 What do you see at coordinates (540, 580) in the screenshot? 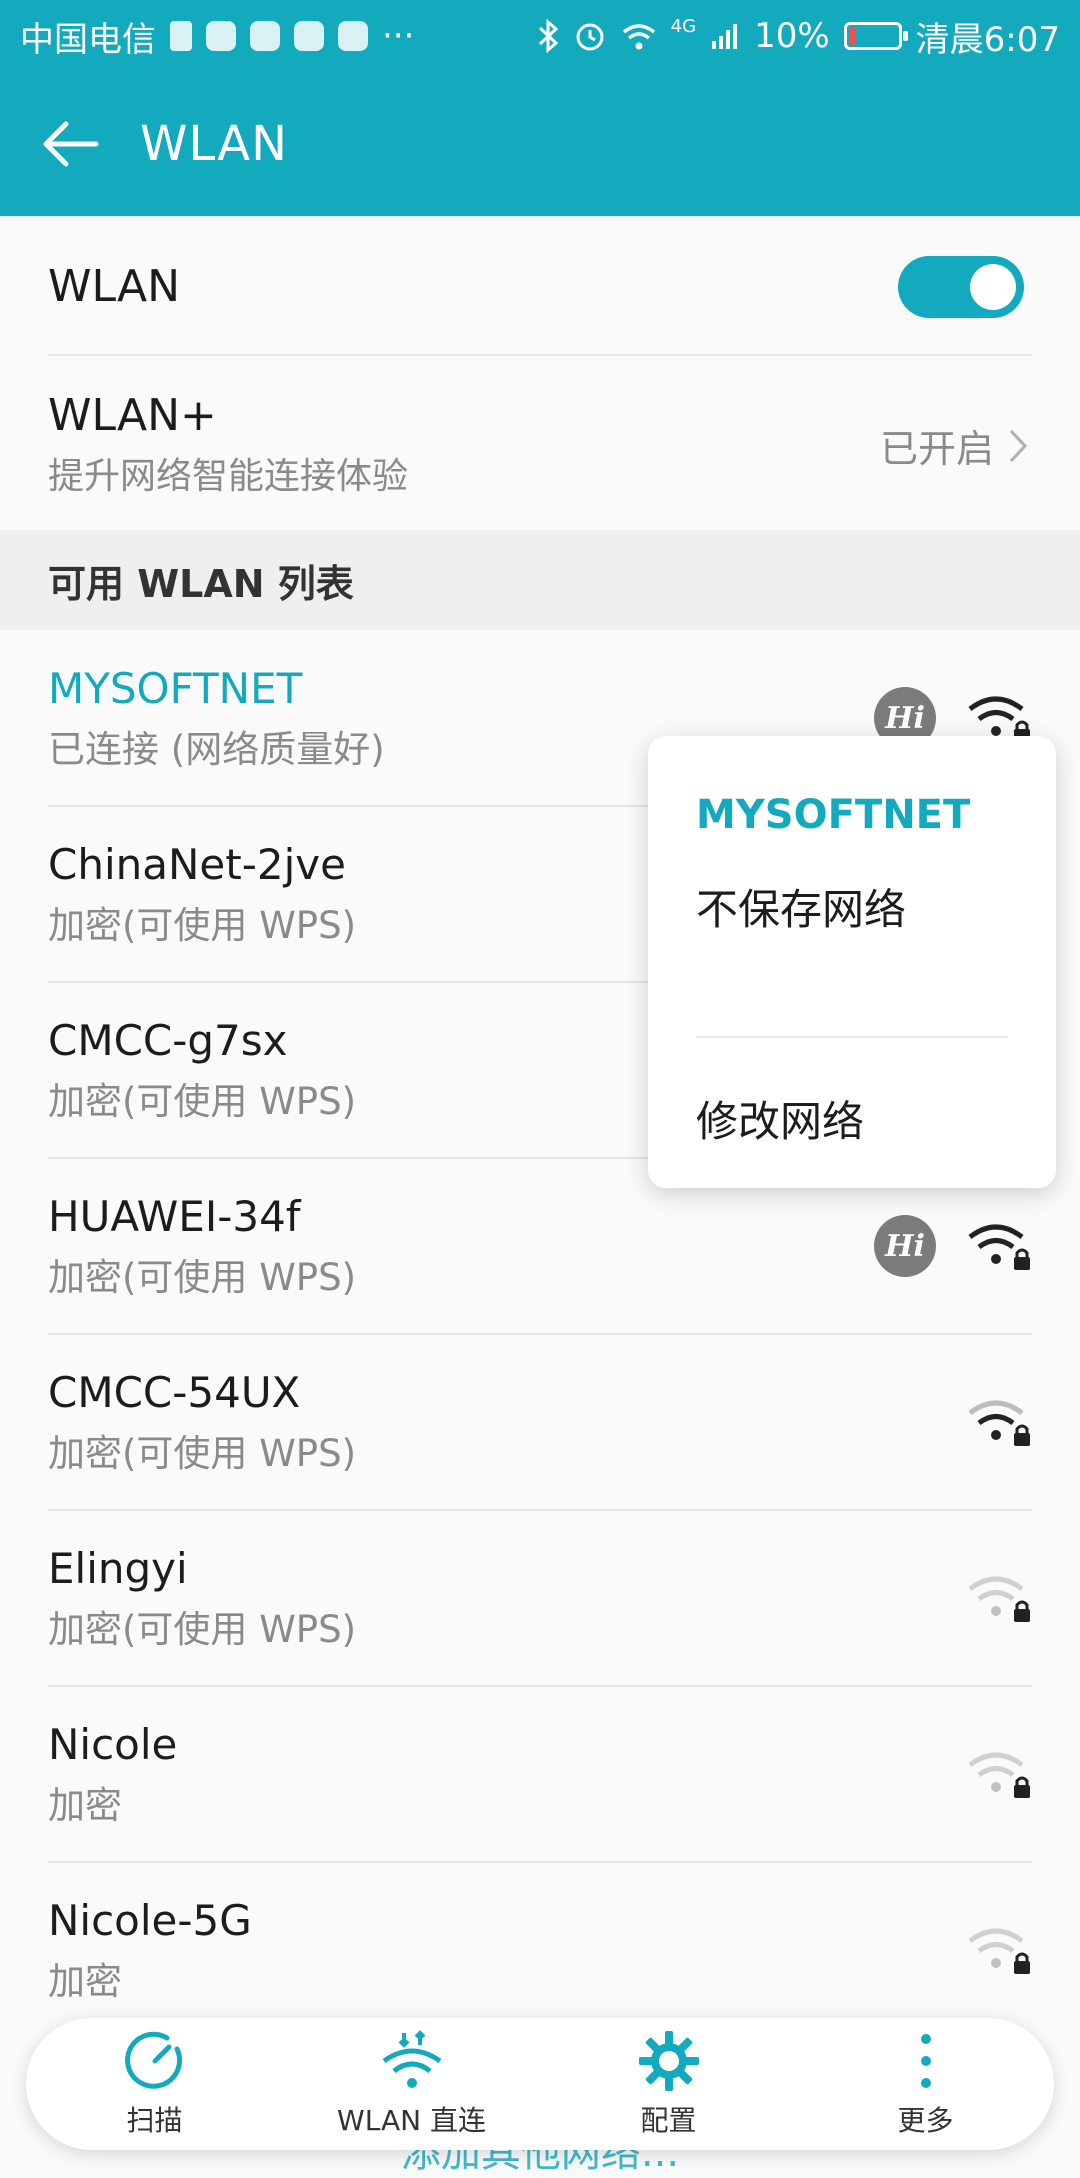
I see `available-networks-header: 可用 WLAN 列表` at bounding box center [540, 580].